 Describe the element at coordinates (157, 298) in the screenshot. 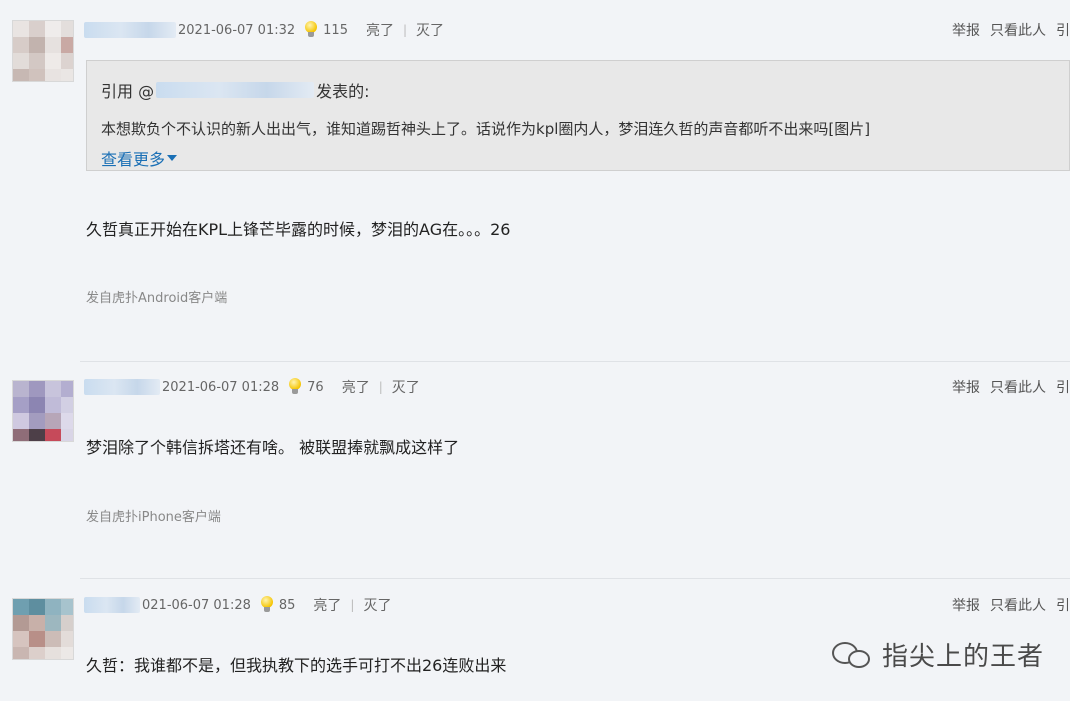

I see `post-source: 发自虎扑Android客户端` at that location.